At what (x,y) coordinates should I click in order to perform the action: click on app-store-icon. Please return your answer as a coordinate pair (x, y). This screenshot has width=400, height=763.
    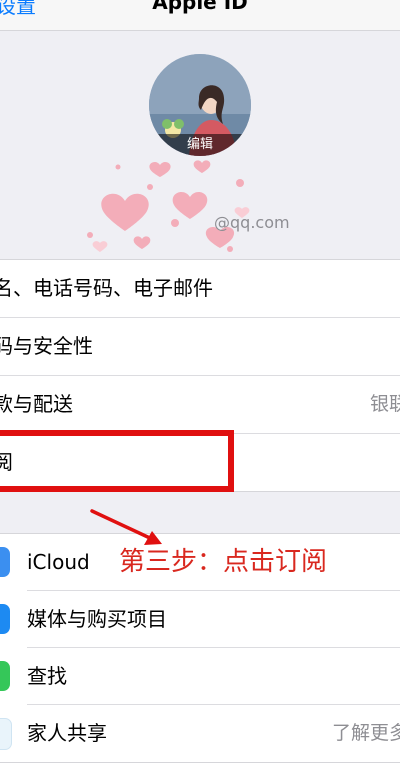
    Looking at the image, I should click on (5, 619).